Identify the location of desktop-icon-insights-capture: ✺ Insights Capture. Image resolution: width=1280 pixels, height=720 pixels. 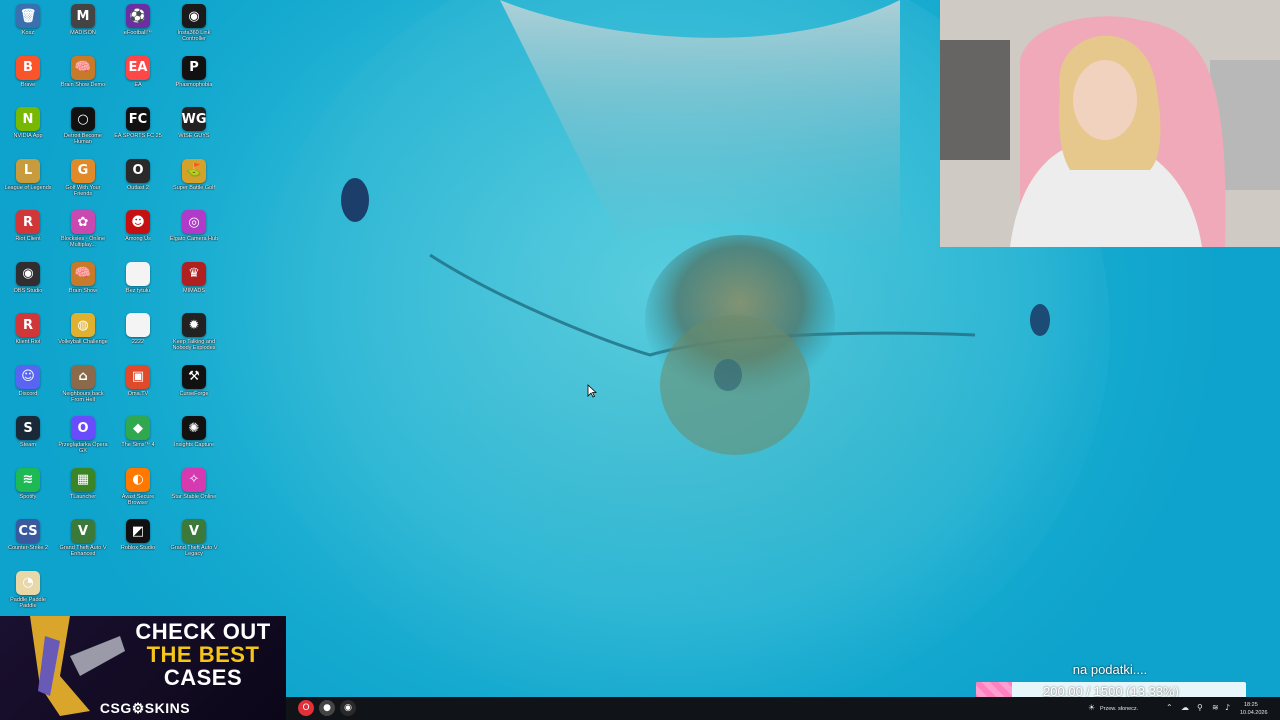
(194, 441).